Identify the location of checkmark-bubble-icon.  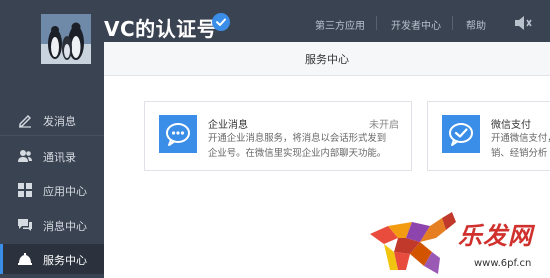
(461, 134).